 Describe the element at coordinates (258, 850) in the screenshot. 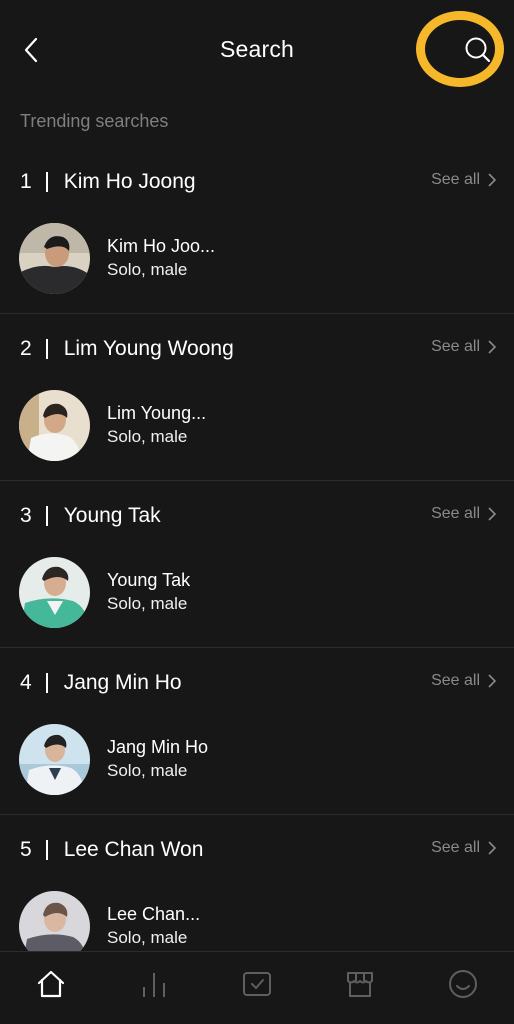

I see `trending-item-header: 5 Lee Chan Won See all` at that location.